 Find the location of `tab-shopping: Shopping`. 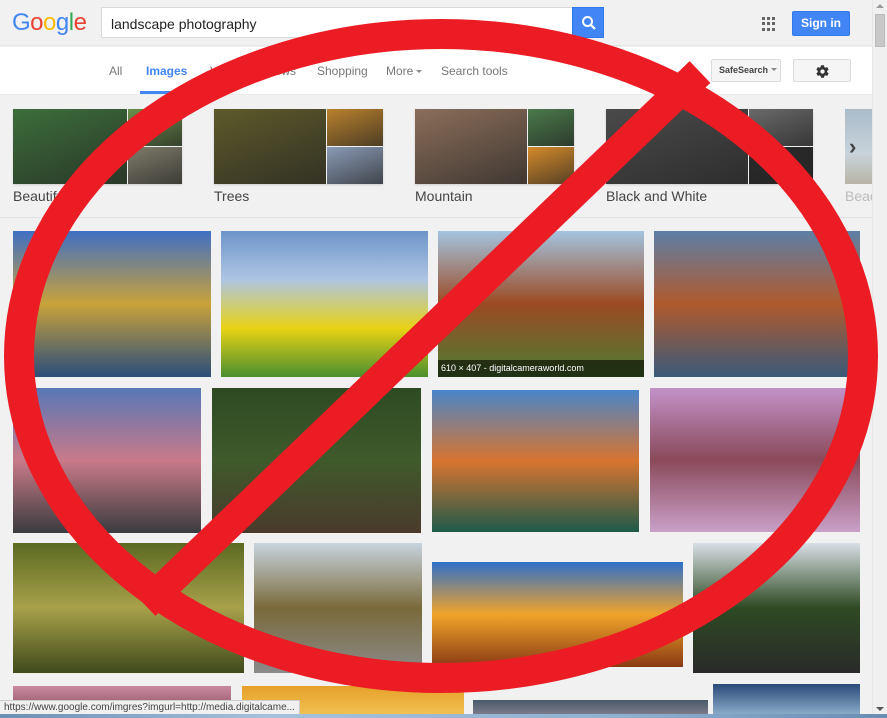

tab-shopping: Shopping is located at coordinates (342, 71).